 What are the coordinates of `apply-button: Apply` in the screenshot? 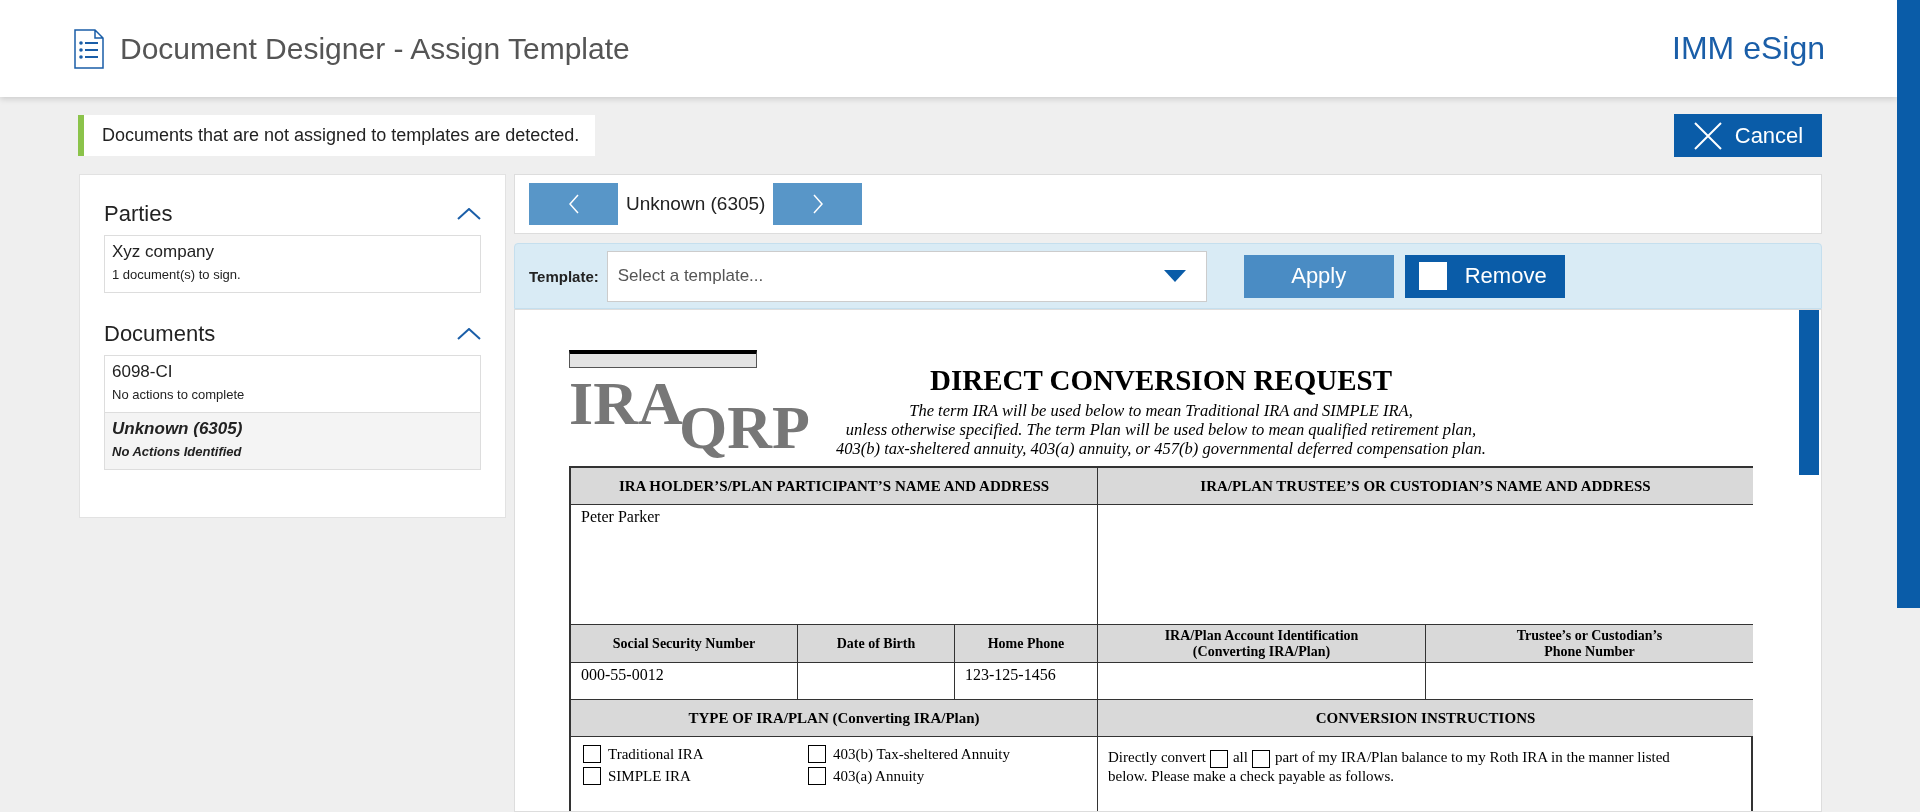 It's located at (1318, 276).